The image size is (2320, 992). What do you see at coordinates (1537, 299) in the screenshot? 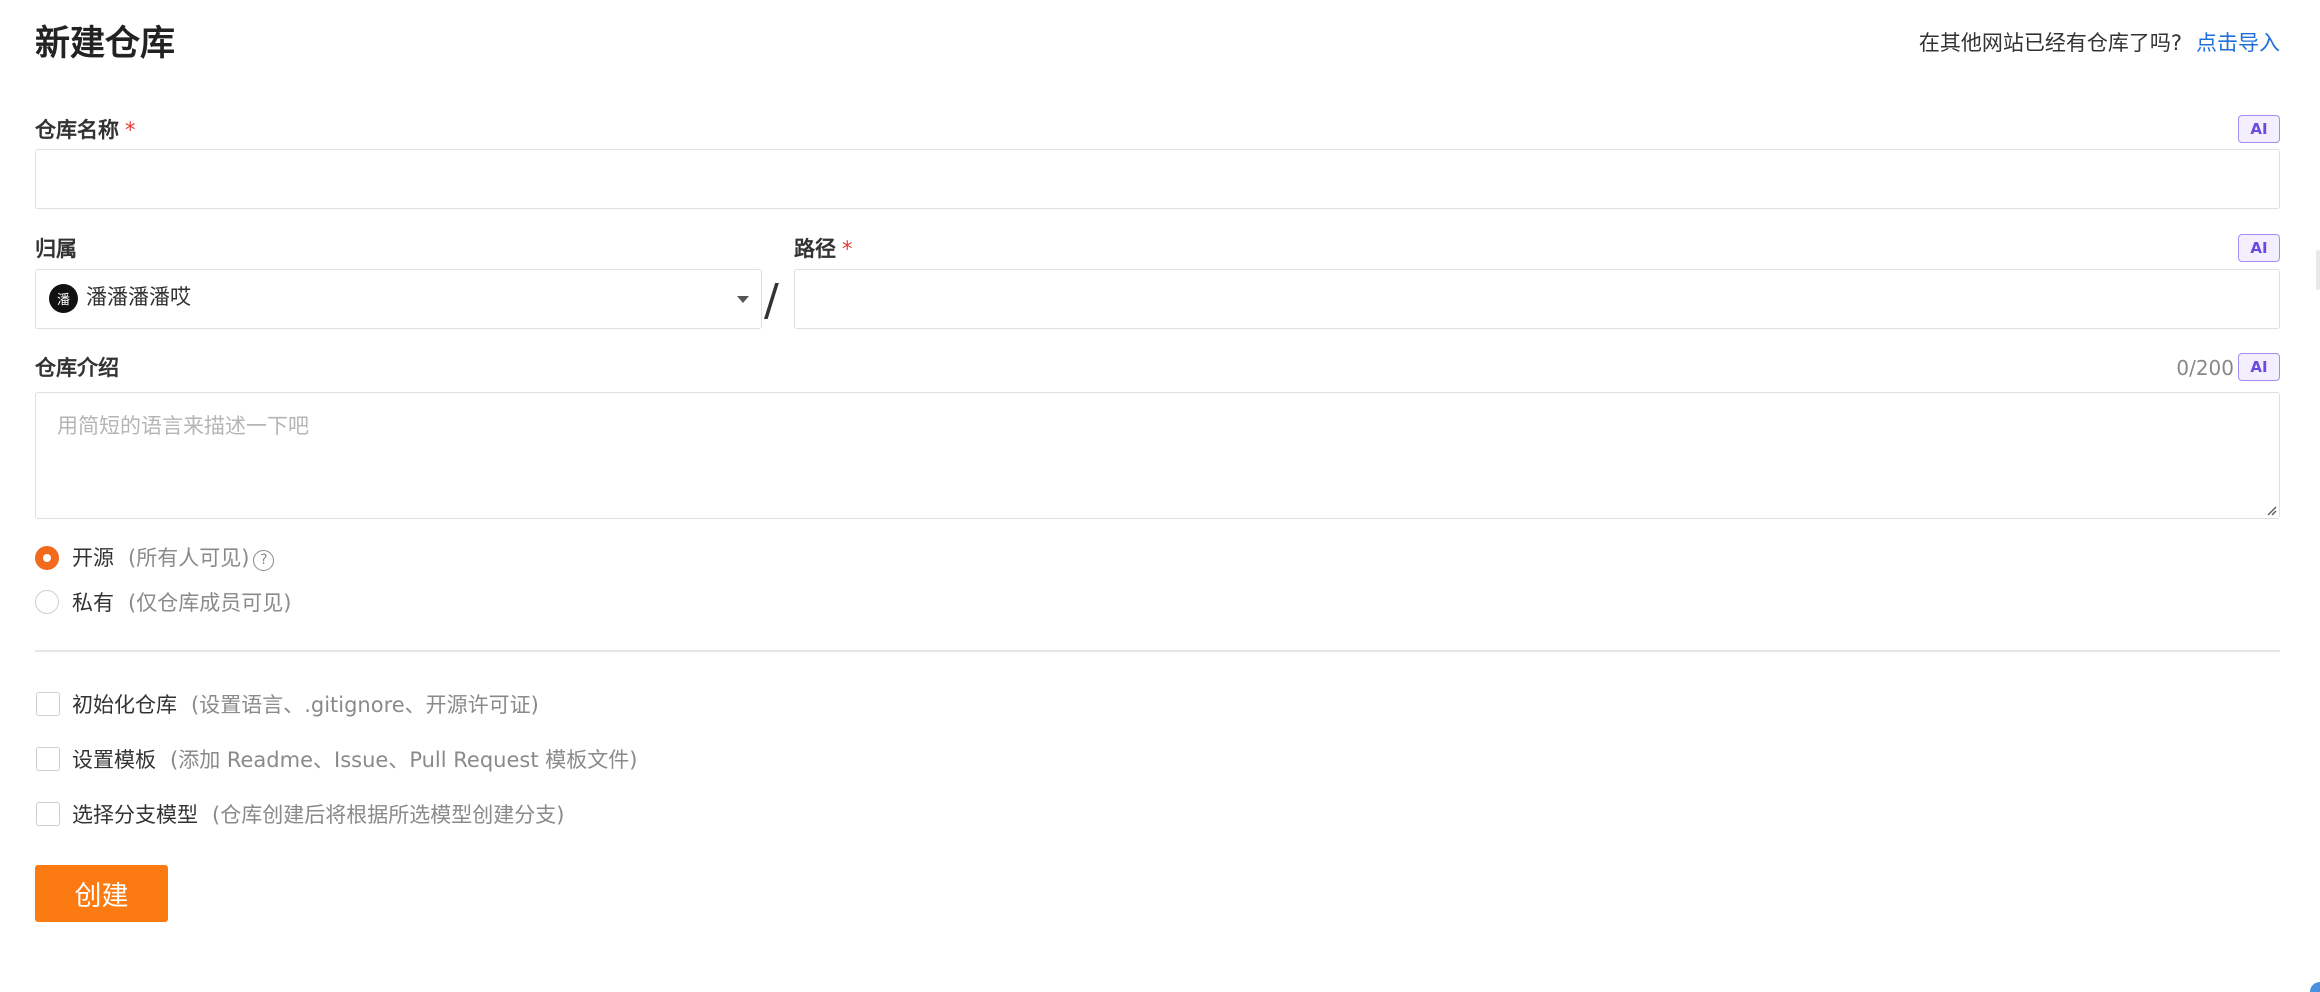
I see `path-input` at bounding box center [1537, 299].